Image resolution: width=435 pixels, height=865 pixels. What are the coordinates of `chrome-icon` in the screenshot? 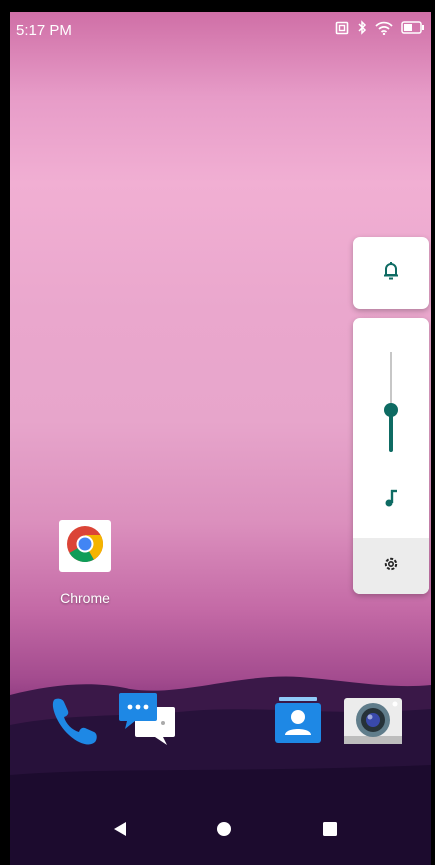 It's located at (85, 546).